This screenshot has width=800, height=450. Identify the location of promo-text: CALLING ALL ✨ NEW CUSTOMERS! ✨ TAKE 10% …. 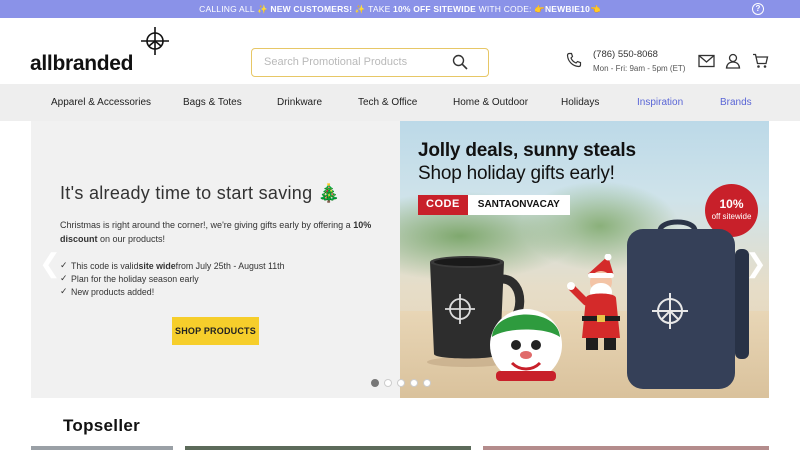
(400, 8).